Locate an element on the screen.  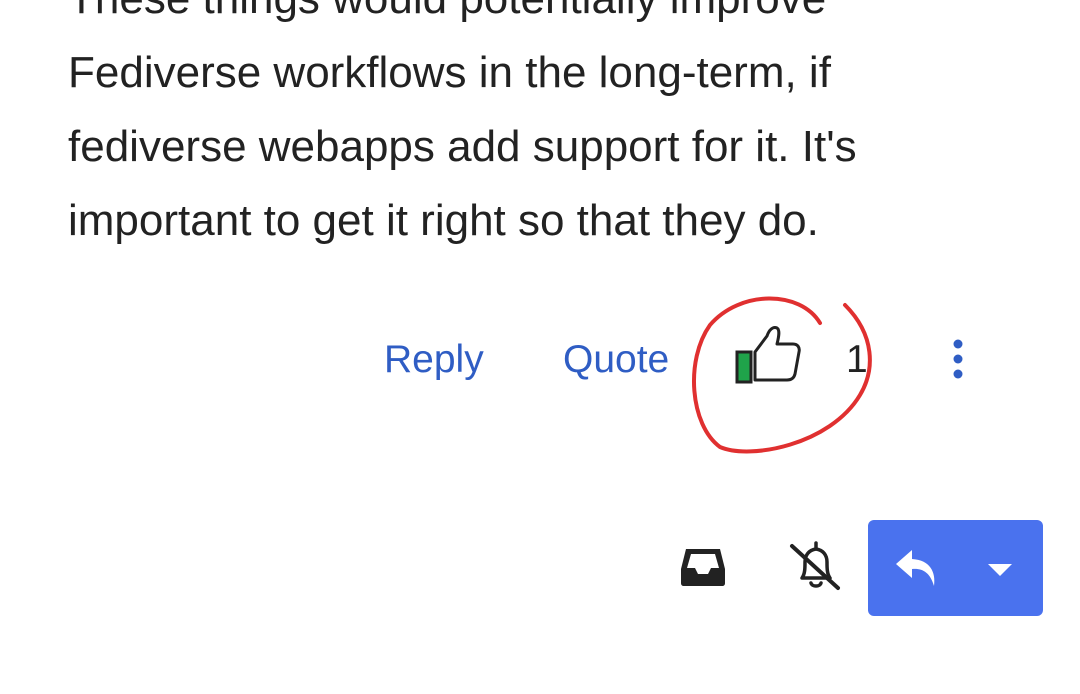
caret-down-icon is located at coordinates (1000, 569).